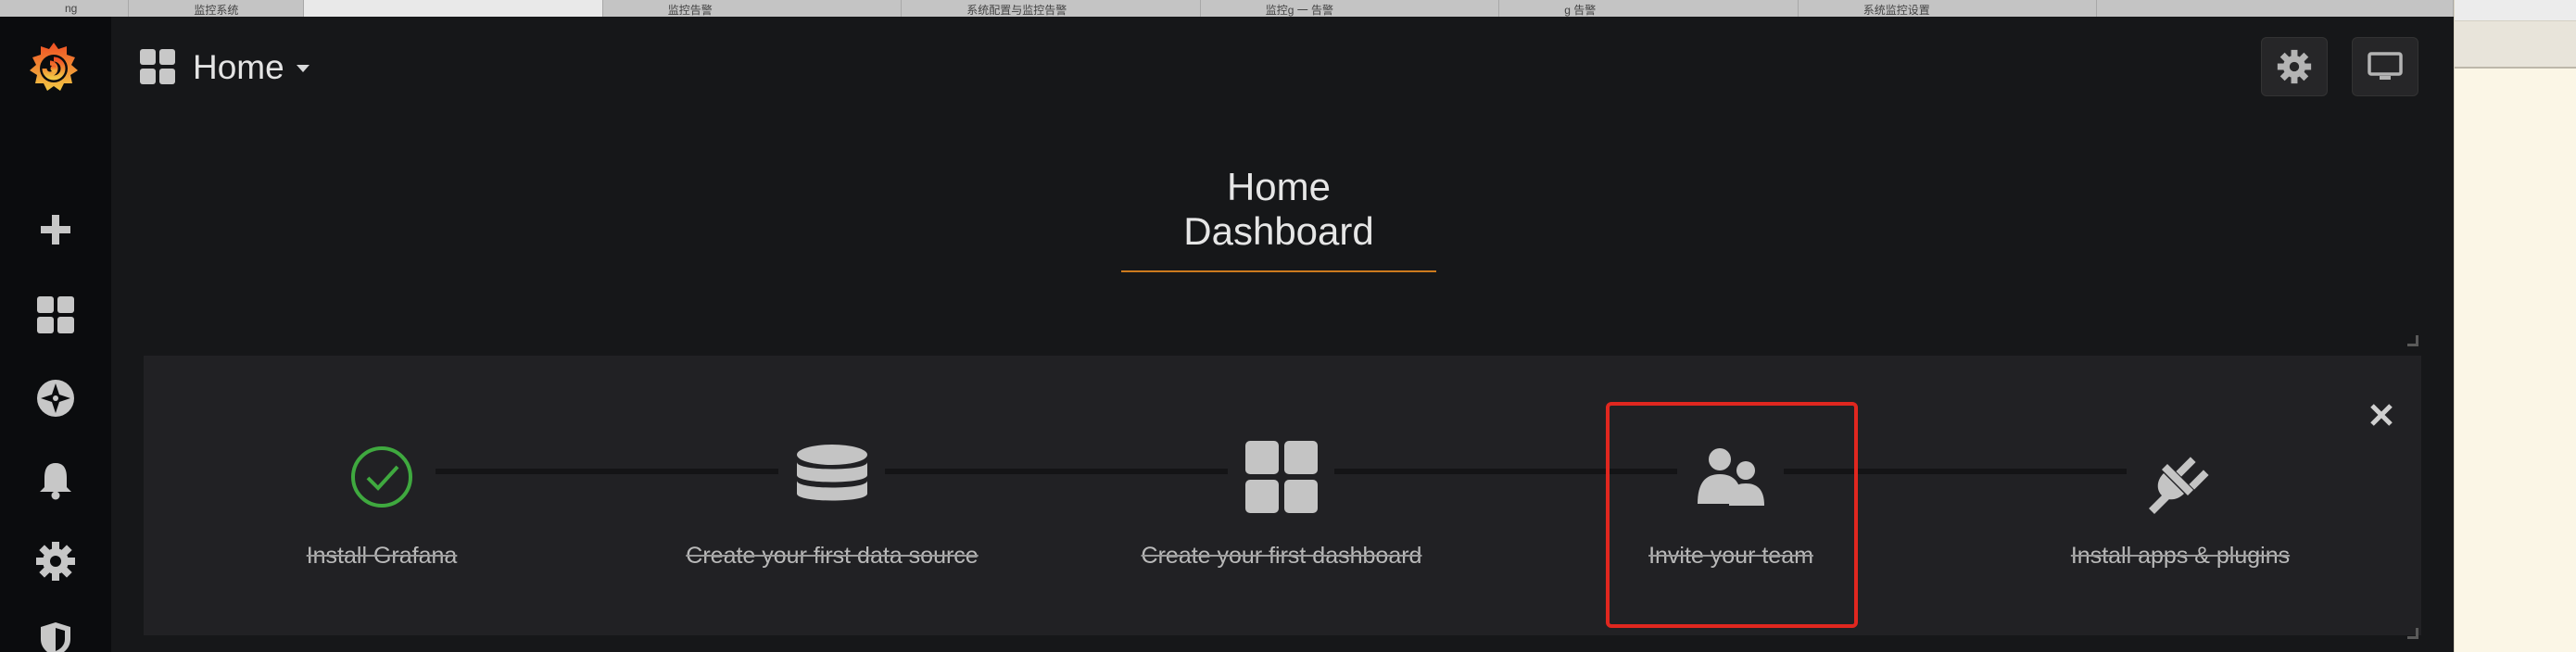 Image resolution: width=2576 pixels, height=652 pixels. I want to click on browser-tab: 系统监控设置, so click(1948, 8).